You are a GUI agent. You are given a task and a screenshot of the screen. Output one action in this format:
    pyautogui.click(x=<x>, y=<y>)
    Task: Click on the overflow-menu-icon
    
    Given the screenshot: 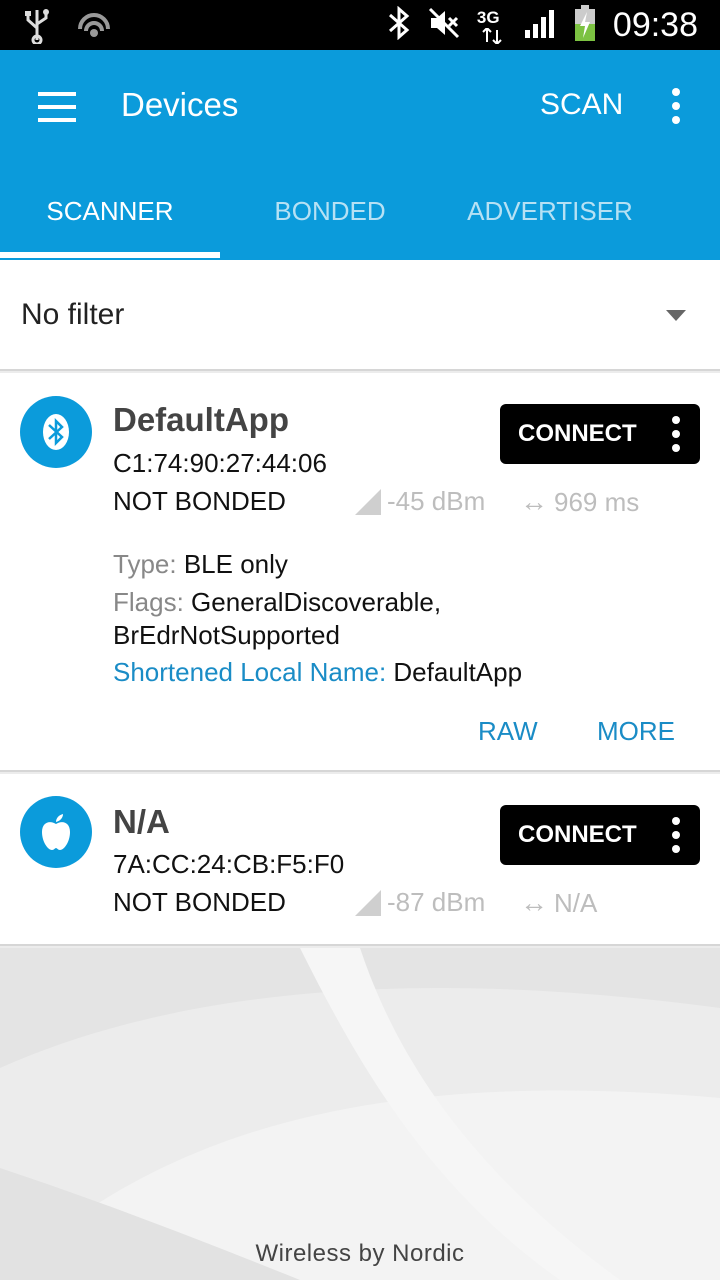 What is the action you would take?
    pyautogui.click(x=676, y=106)
    